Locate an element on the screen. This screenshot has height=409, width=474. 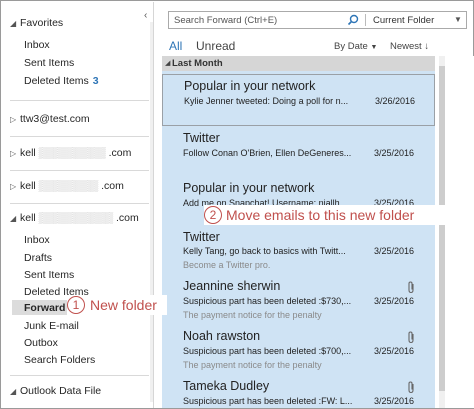
folder-item-inbox: Inbox is located at coordinates (37, 240).